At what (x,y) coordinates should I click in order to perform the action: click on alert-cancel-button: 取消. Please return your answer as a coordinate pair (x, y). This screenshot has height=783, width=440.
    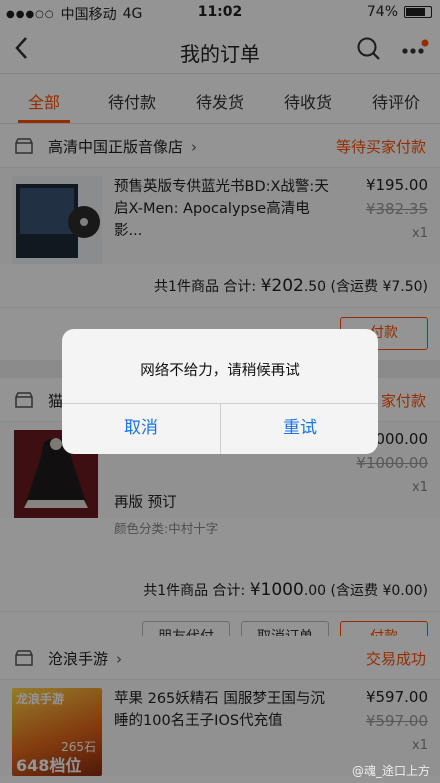
    Looking at the image, I should click on (141, 428).